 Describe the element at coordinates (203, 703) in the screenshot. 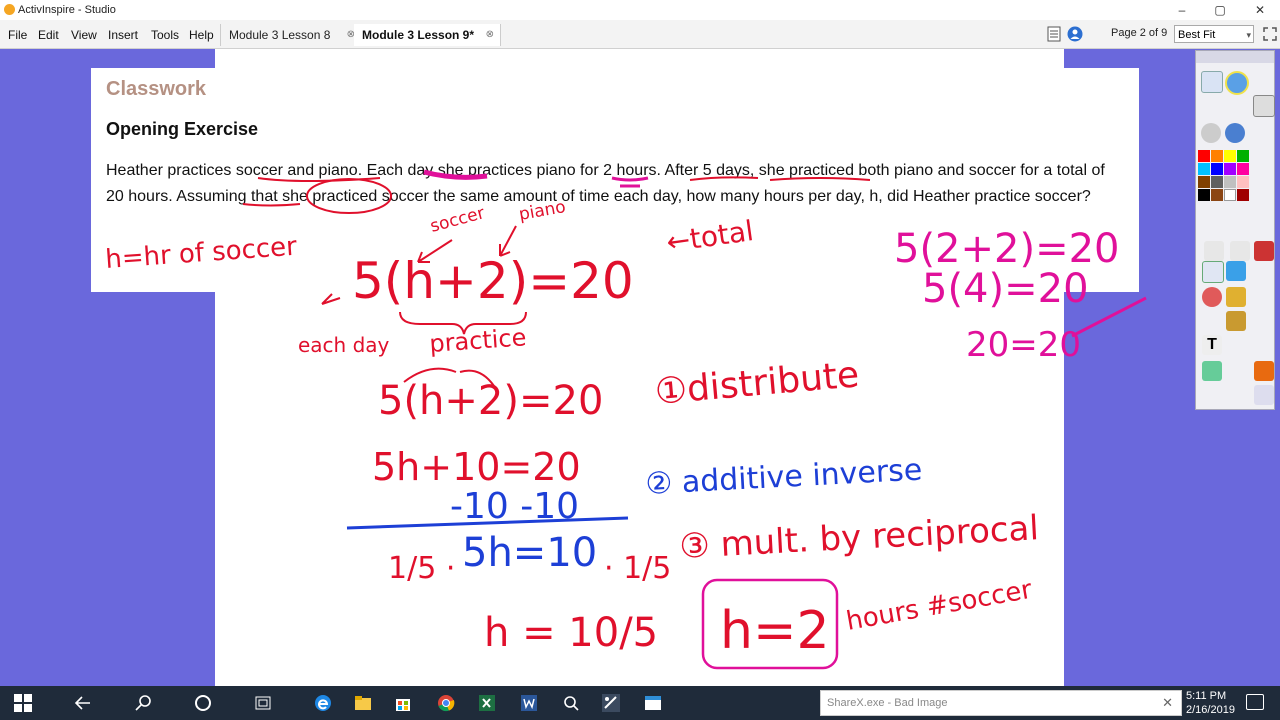

I see `cortana-icon` at that location.